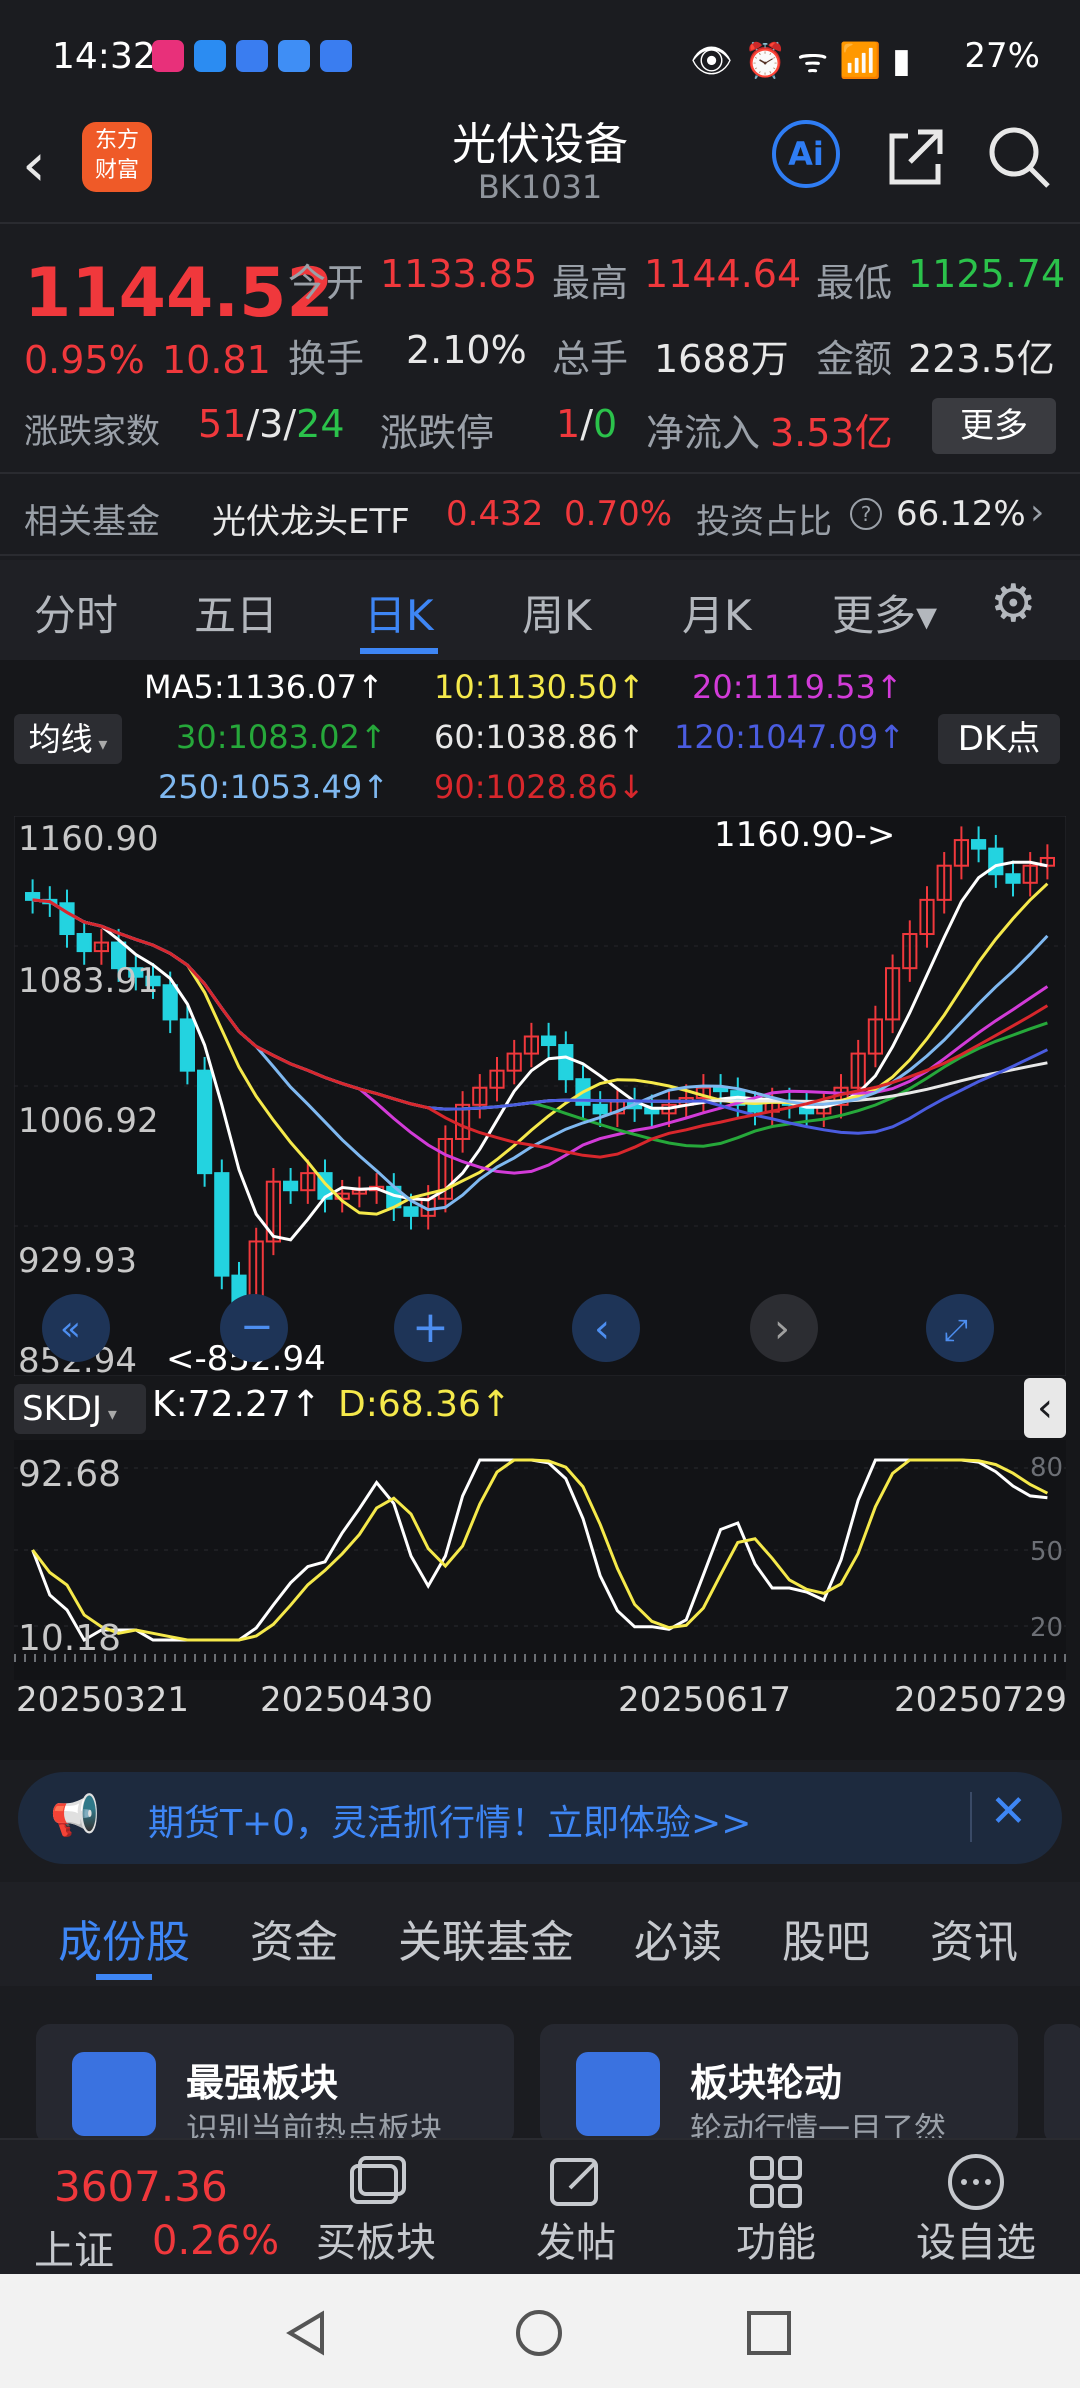 Image resolution: width=1080 pixels, height=2388 pixels. Describe the element at coordinates (264, 687) in the screenshot. I see `ma5-label: MA5:1136.07↑` at that location.